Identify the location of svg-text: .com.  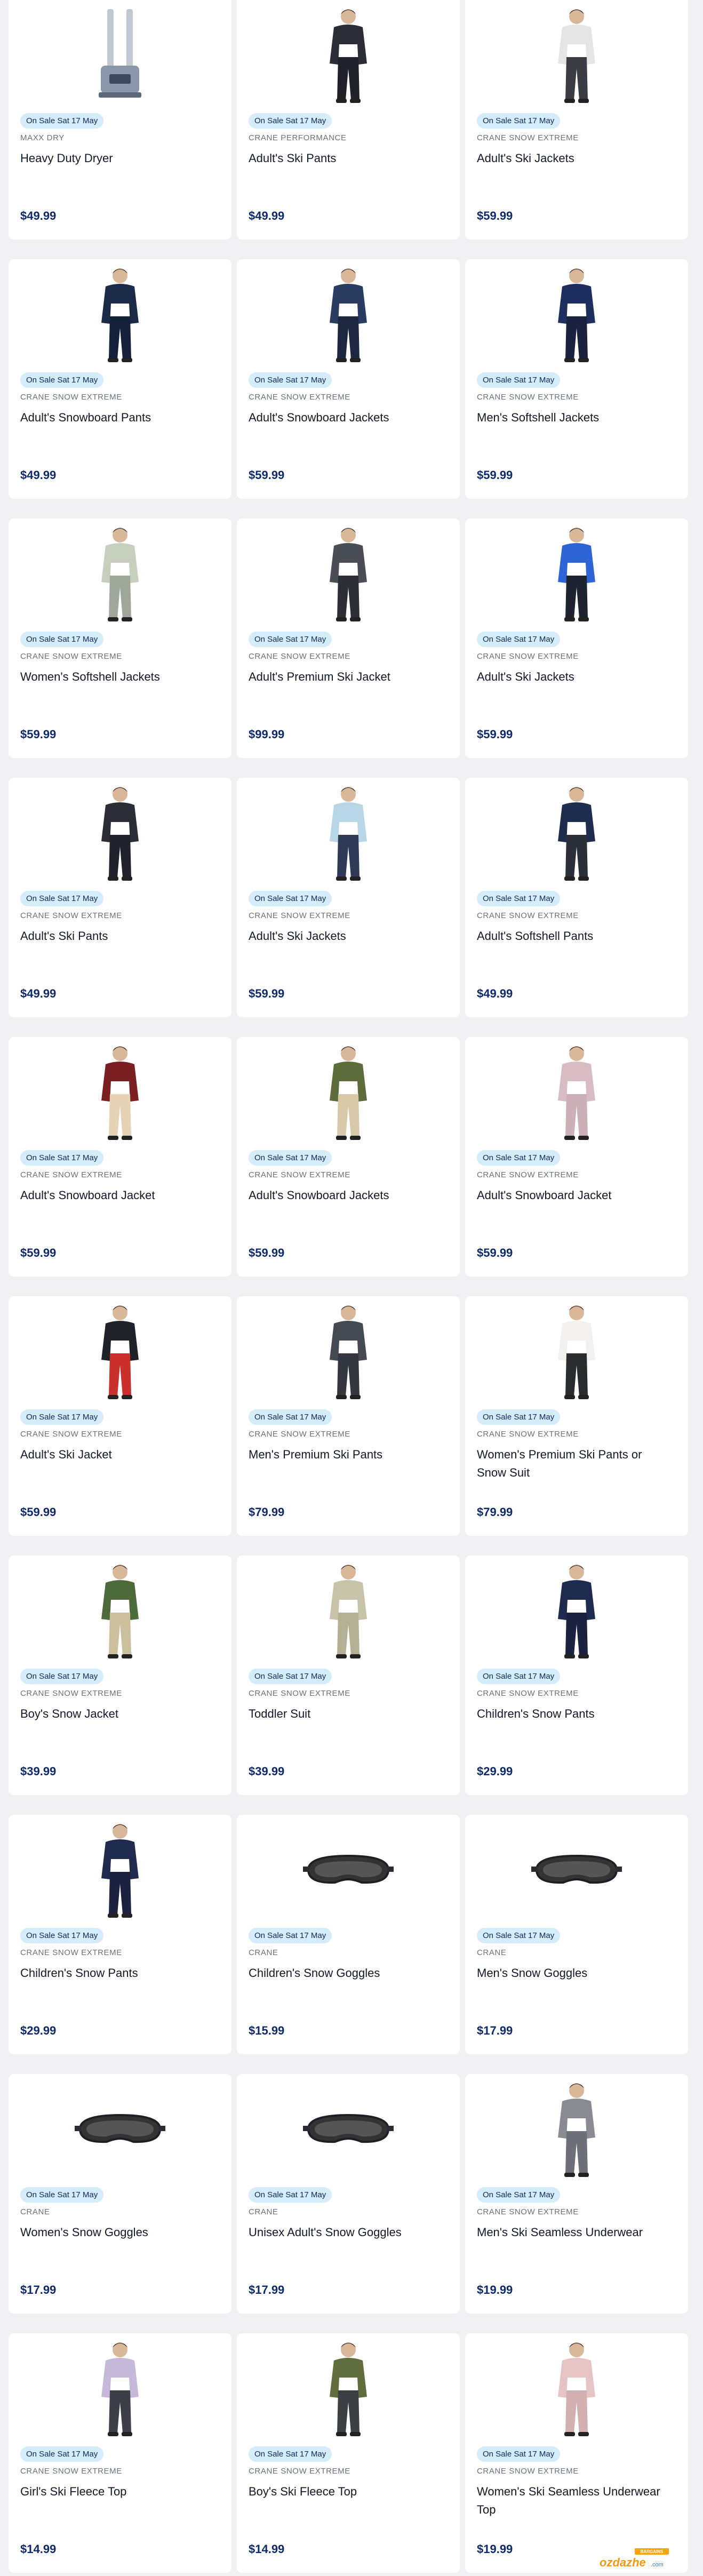
(657, 2565).